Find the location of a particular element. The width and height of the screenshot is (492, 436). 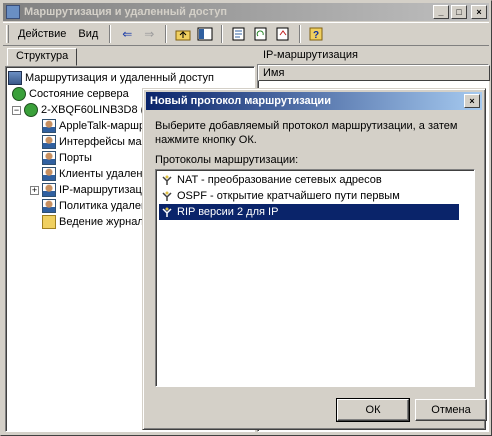

cancel-button: Отмена is located at coordinates (451, 410).